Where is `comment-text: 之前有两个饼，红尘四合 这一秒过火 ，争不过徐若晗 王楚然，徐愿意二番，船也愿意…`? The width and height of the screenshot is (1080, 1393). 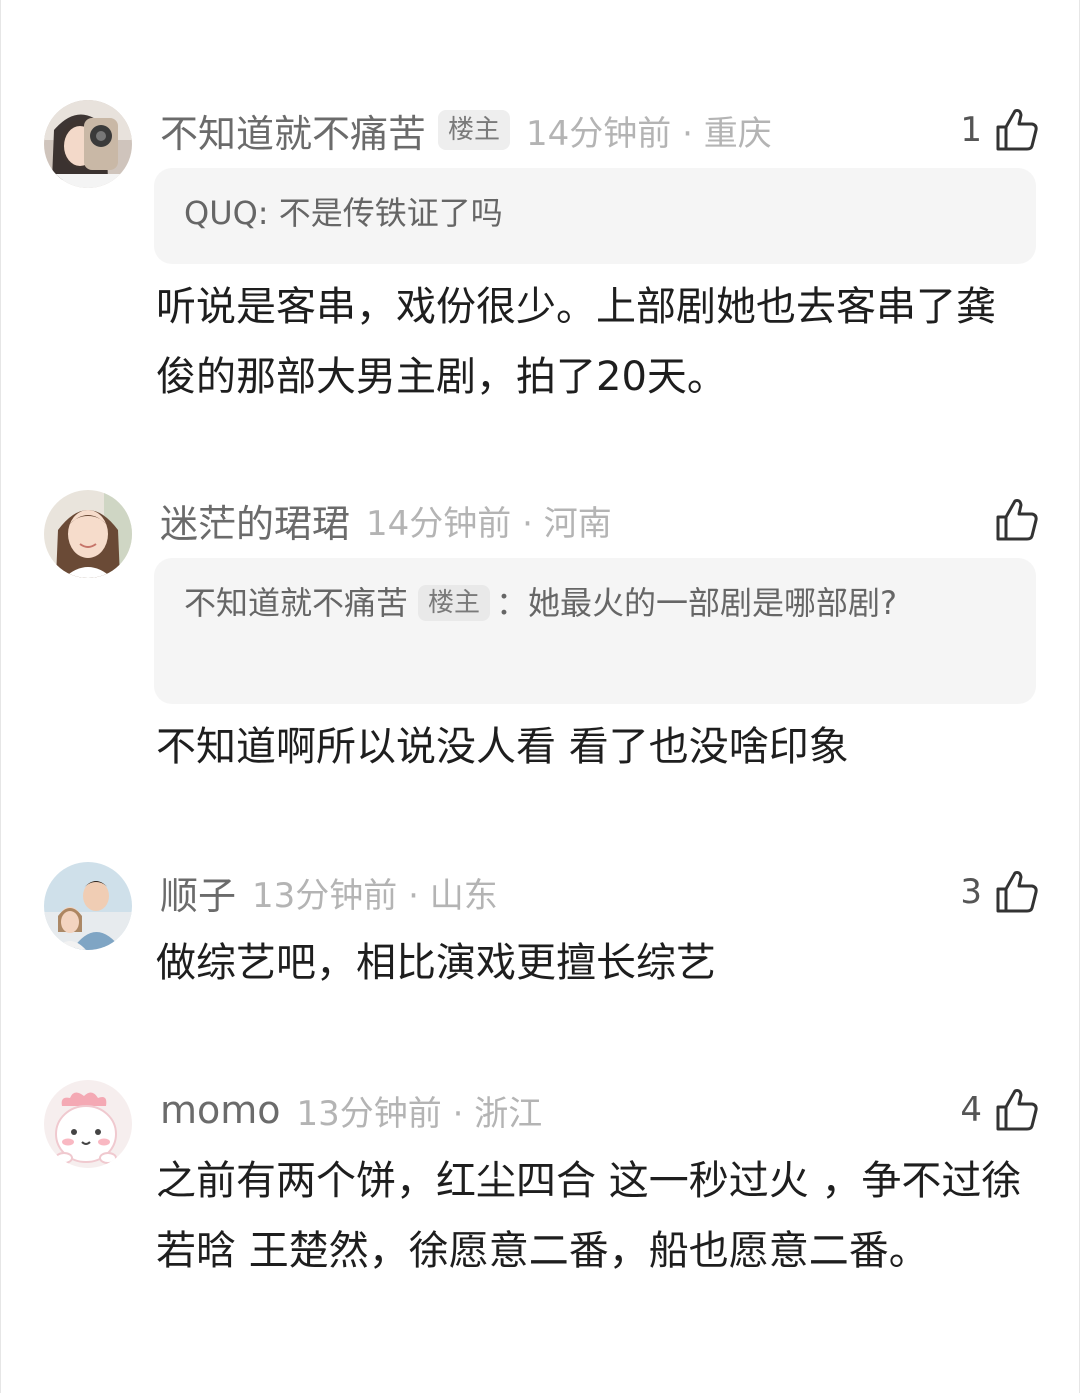 comment-text: 之前有两个饼，红尘四合 这一秒过火 ，争不过徐若晗 王楚然，徐愿意二番，船也愿意… is located at coordinates (589, 1216).